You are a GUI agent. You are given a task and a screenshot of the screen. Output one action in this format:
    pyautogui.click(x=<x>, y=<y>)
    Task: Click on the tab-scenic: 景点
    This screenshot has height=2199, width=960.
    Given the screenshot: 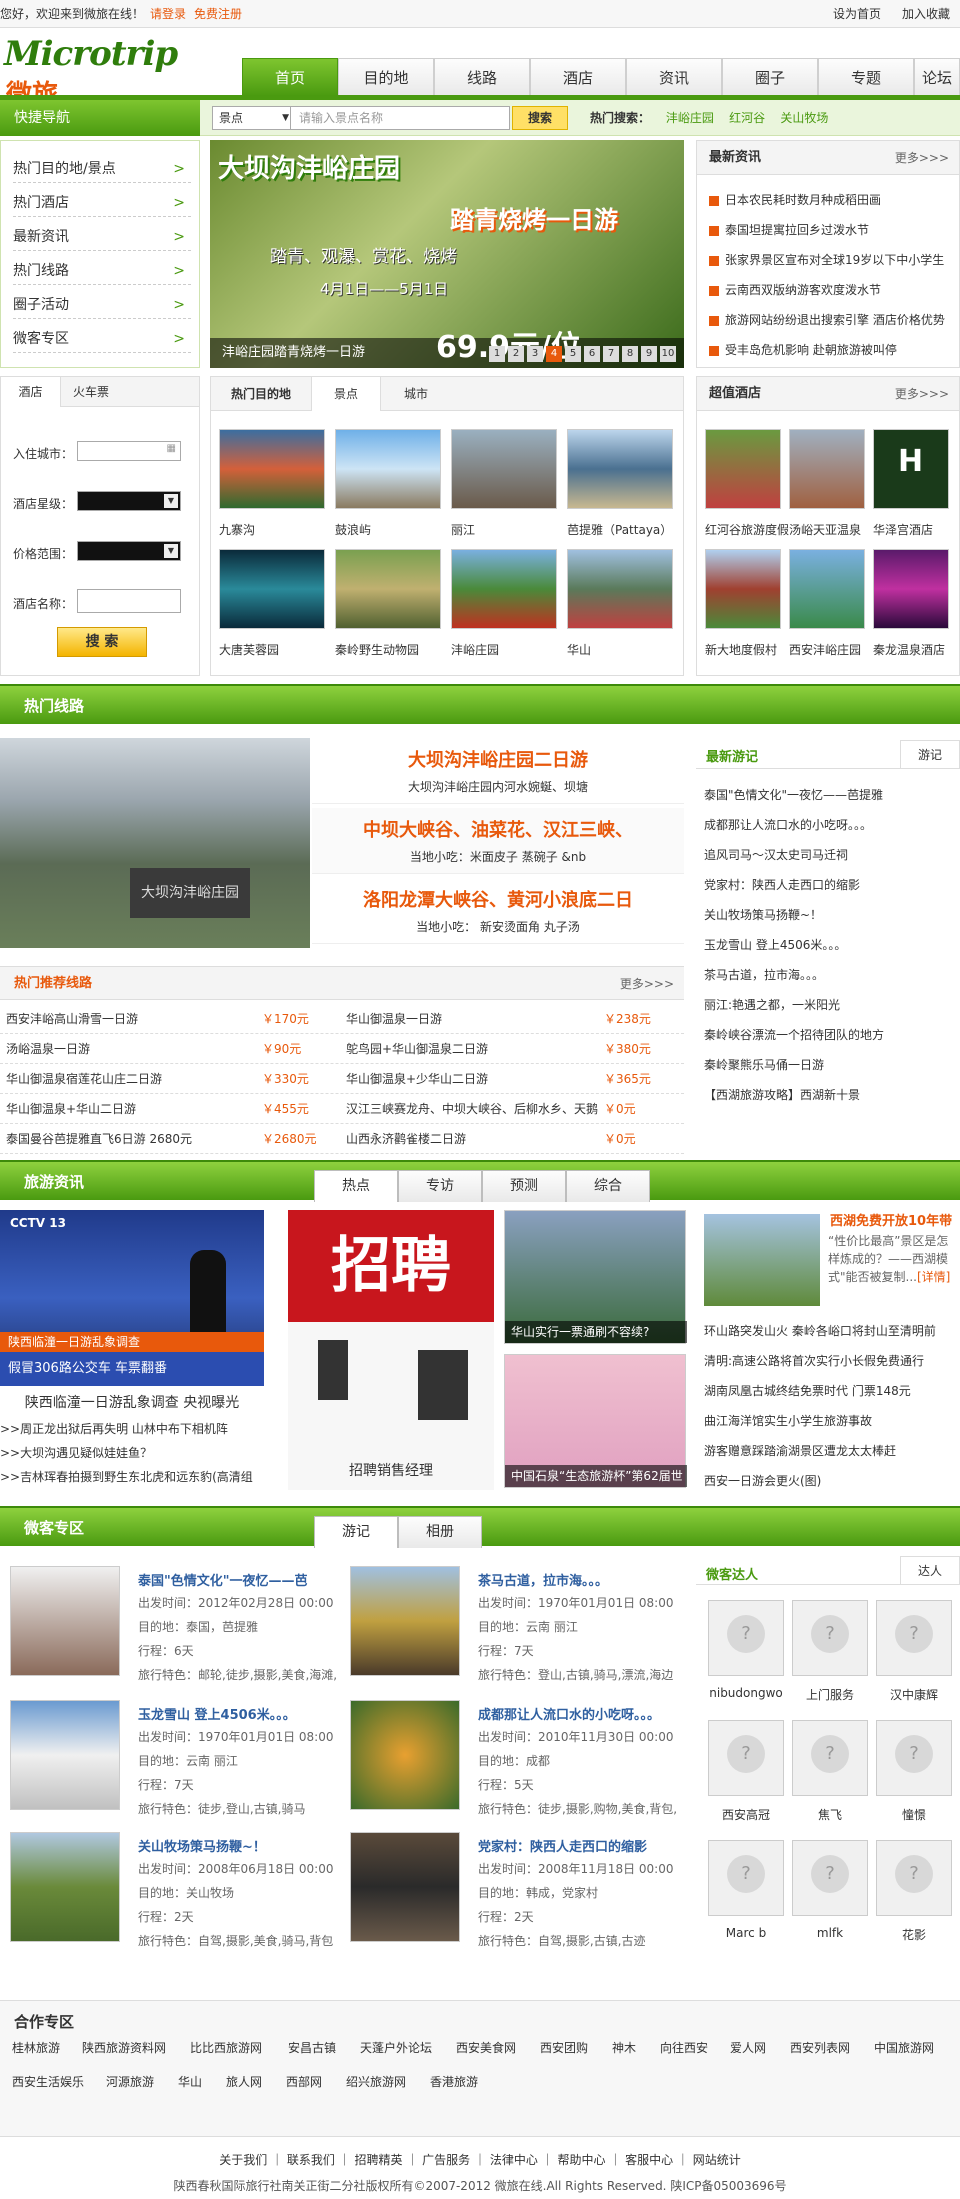 What is the action you would take?
    pyautogui.click(x=346, y=394)
    